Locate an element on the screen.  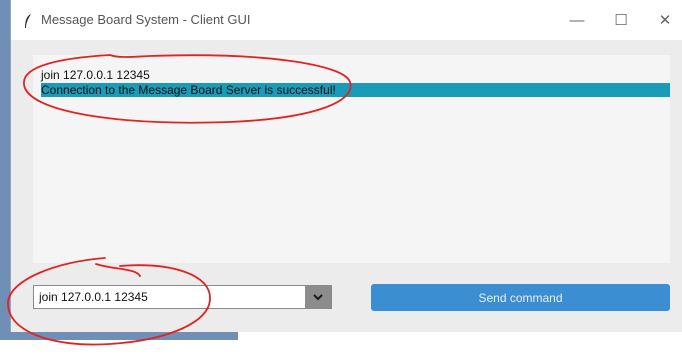
send-command-button: Send command is located at coordinates (520, 297).